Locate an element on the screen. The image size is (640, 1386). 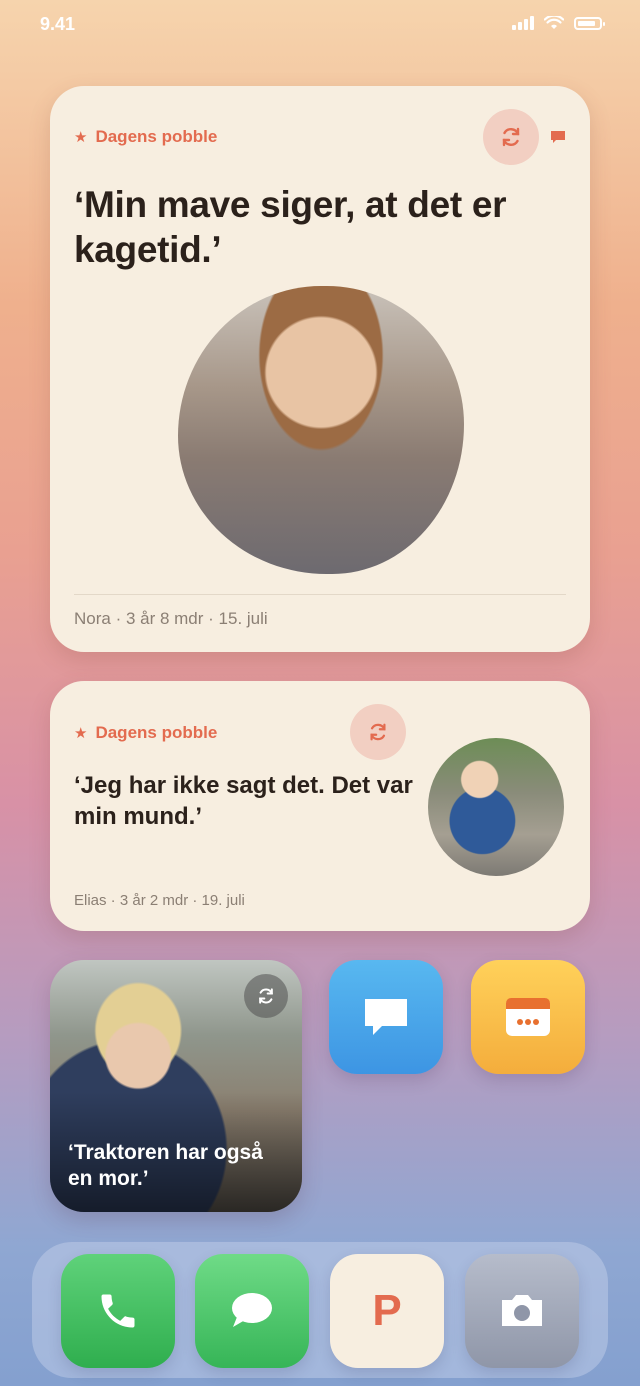
signal-icon is located at coordinates (523, 23).